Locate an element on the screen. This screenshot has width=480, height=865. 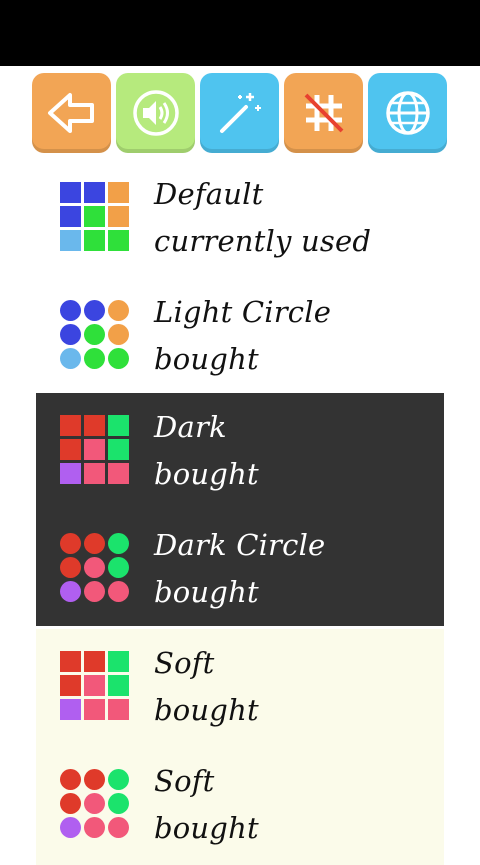
sound-button is located at coordinates (155, 113).